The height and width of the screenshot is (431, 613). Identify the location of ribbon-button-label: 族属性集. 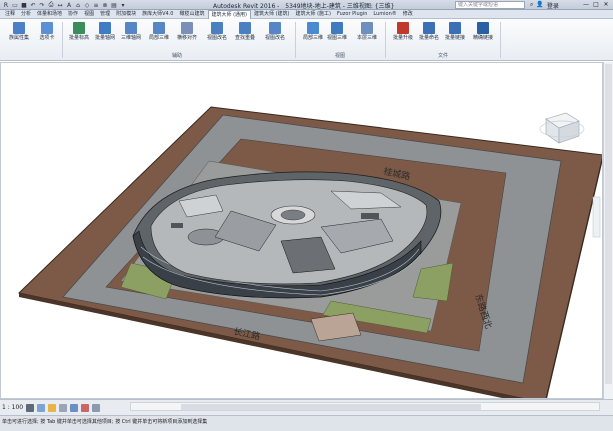
(18, 38).